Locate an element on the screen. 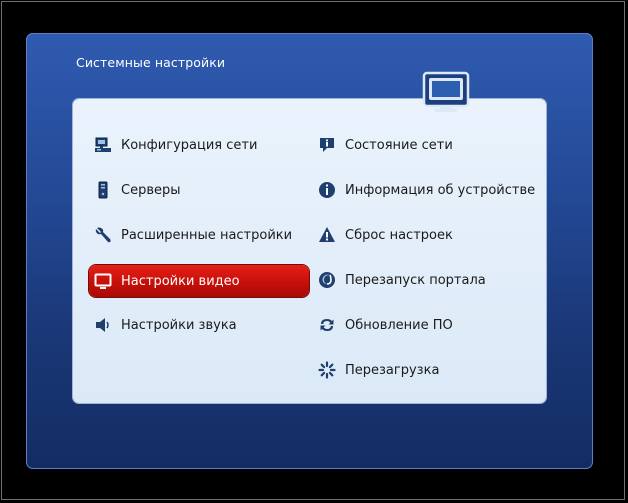 The width and height of the screenshot is (628, 503). refresh-icon is located at coordinates (327, 325).